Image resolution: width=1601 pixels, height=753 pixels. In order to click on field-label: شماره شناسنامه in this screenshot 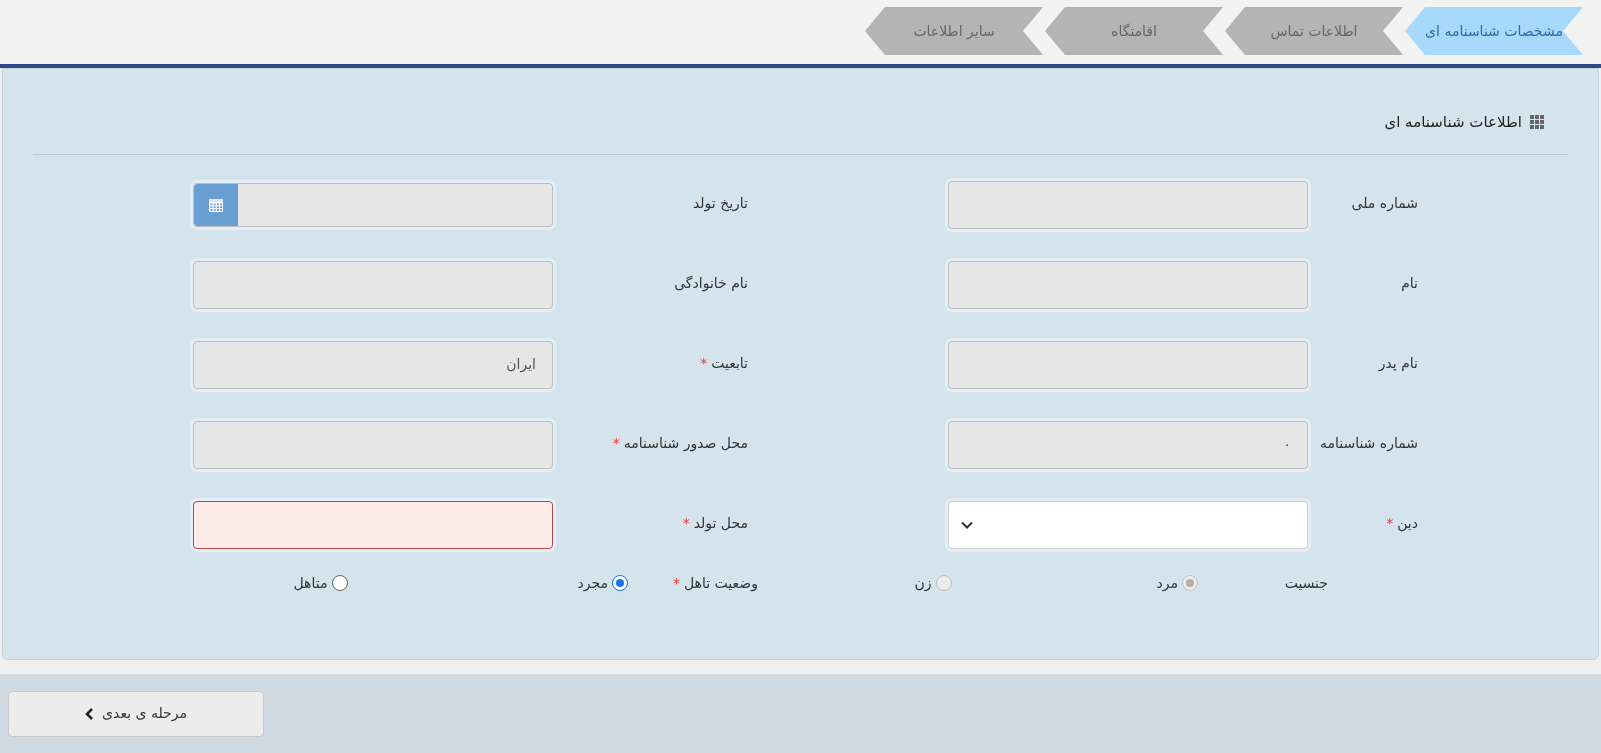, I will do `click(1368, 443)`.